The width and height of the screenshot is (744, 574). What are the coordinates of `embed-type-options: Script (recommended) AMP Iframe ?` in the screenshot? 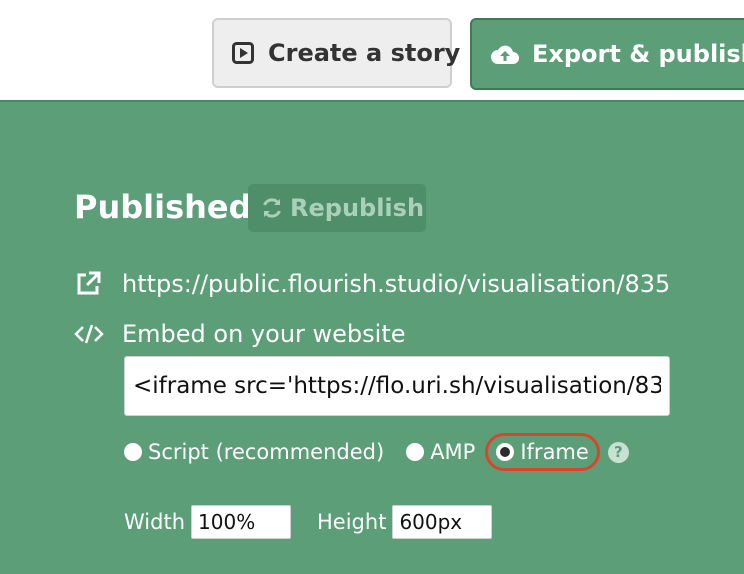 It's located at (376, 452).